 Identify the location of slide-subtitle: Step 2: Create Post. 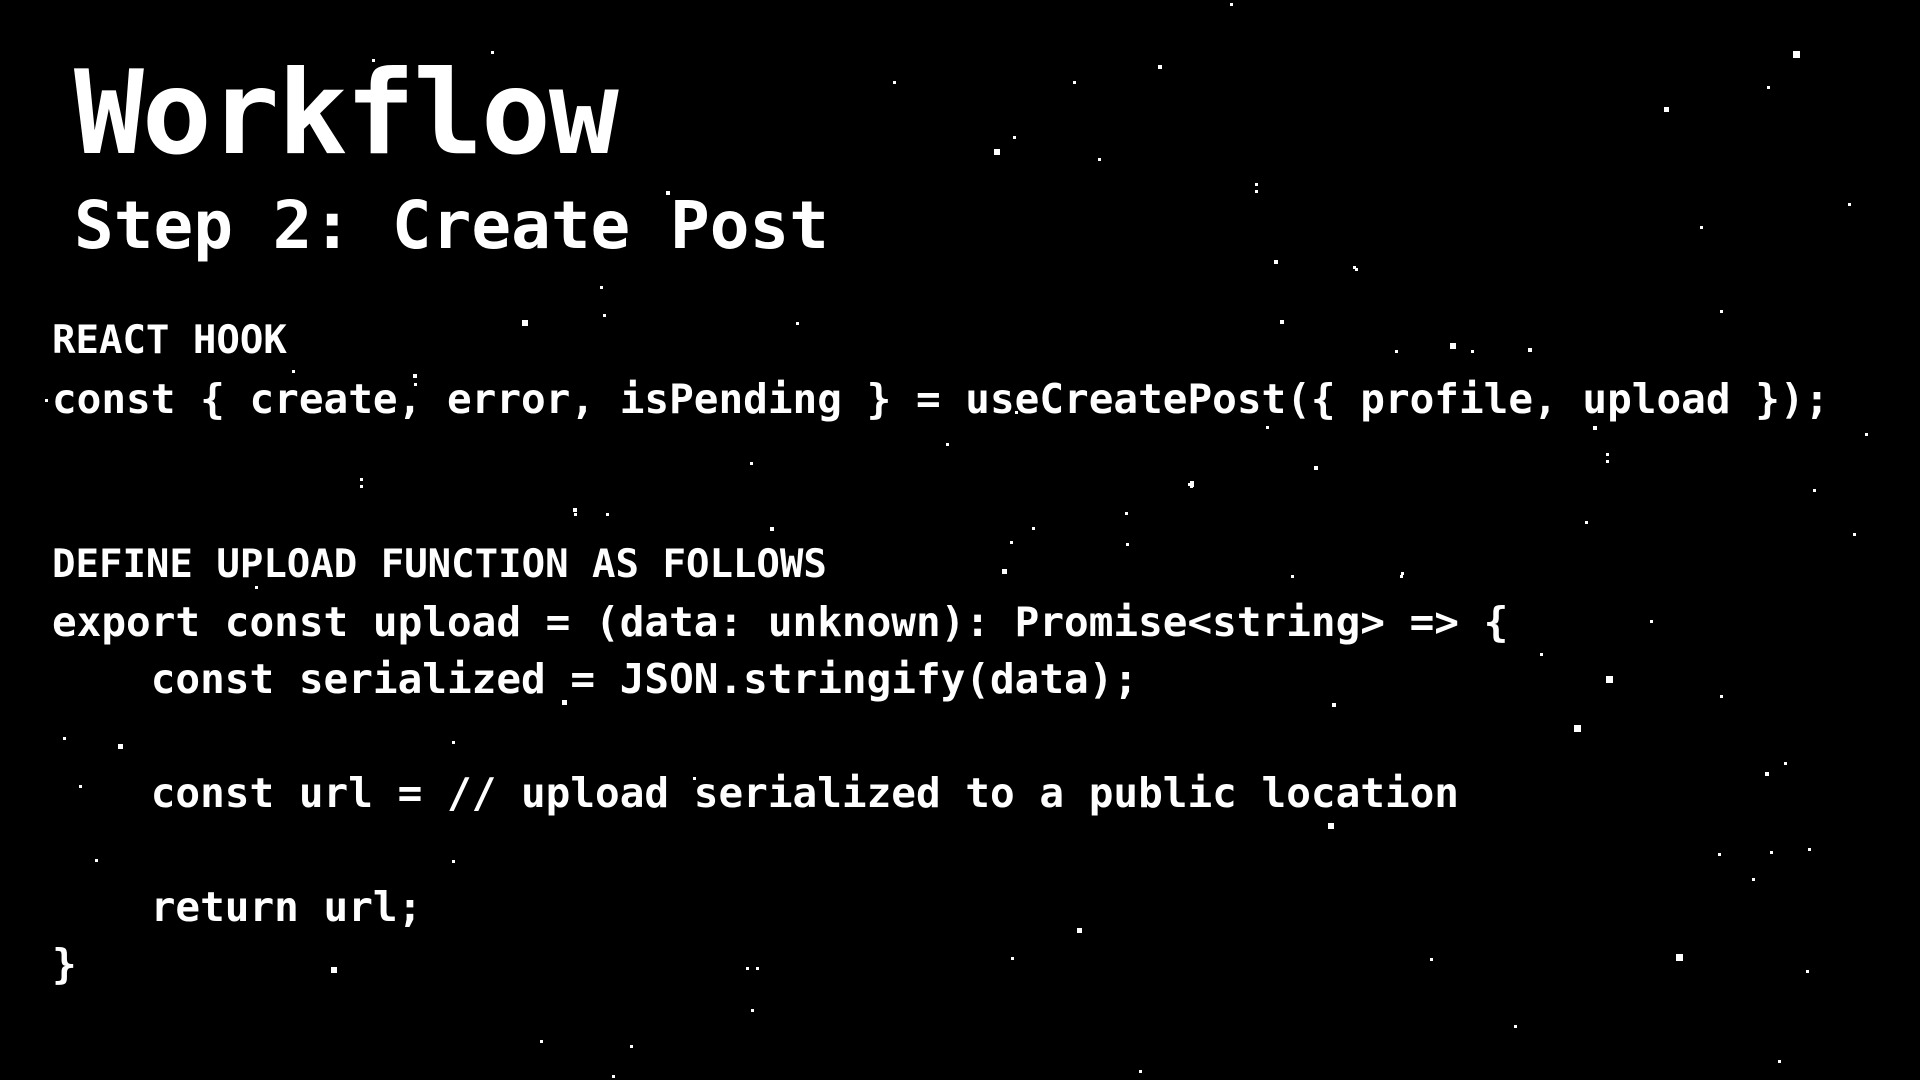
(451, 225).